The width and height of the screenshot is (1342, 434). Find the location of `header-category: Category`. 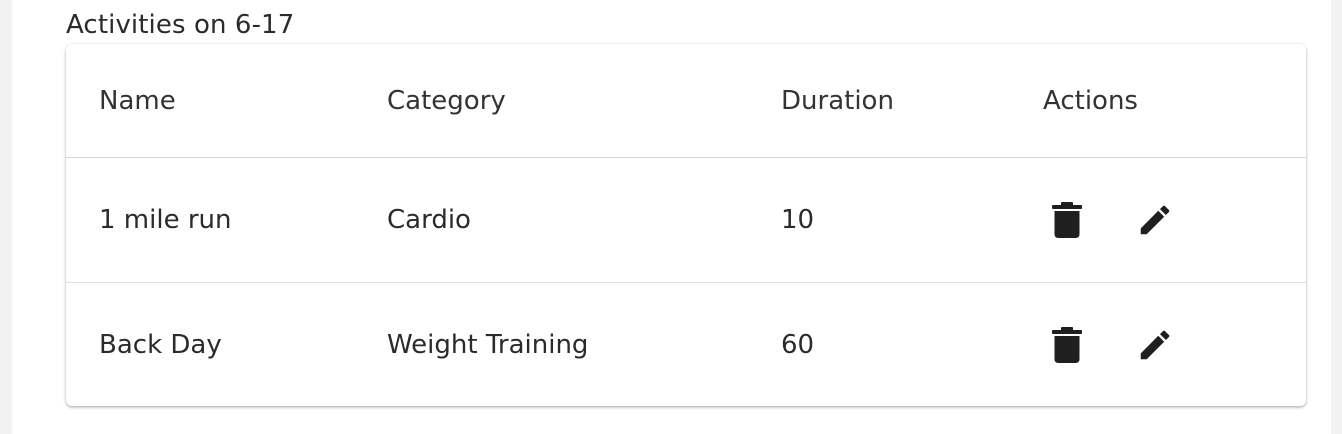

header-category: Category is located at coordinates (446, 100).